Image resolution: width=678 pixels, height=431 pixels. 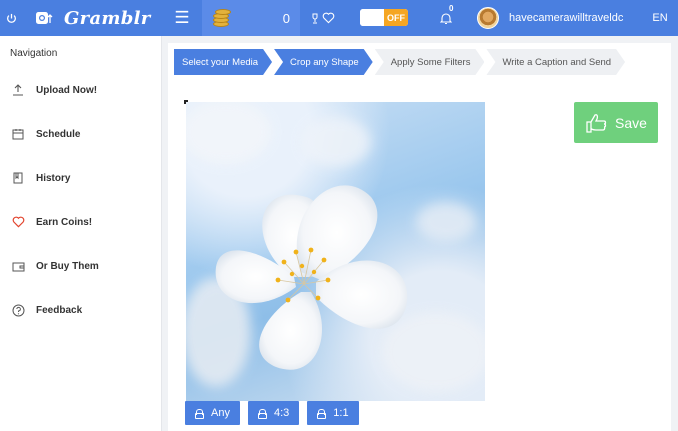 What do you see at coordinates (107, 18) in the screenshot?
I see `app-logo: Gramblr` at bounding box center [107, 18].